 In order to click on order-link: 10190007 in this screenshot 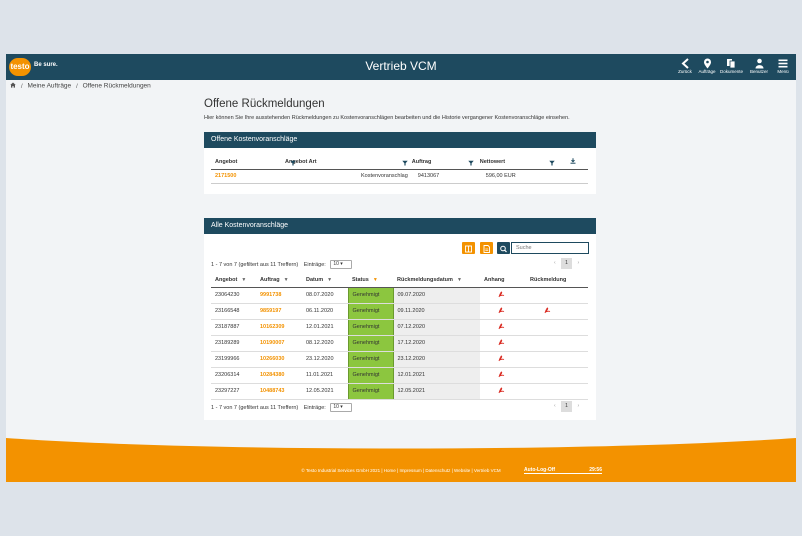, I will do `click(272, 343)`.